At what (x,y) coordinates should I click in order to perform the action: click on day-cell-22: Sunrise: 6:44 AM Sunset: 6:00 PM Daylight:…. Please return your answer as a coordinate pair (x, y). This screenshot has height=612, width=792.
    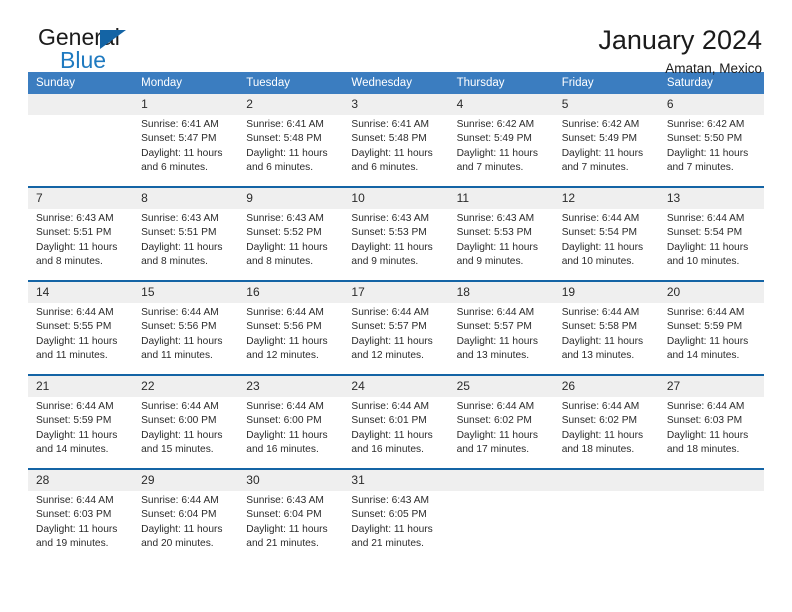
    Looking at the image, I should click on (186, 432).